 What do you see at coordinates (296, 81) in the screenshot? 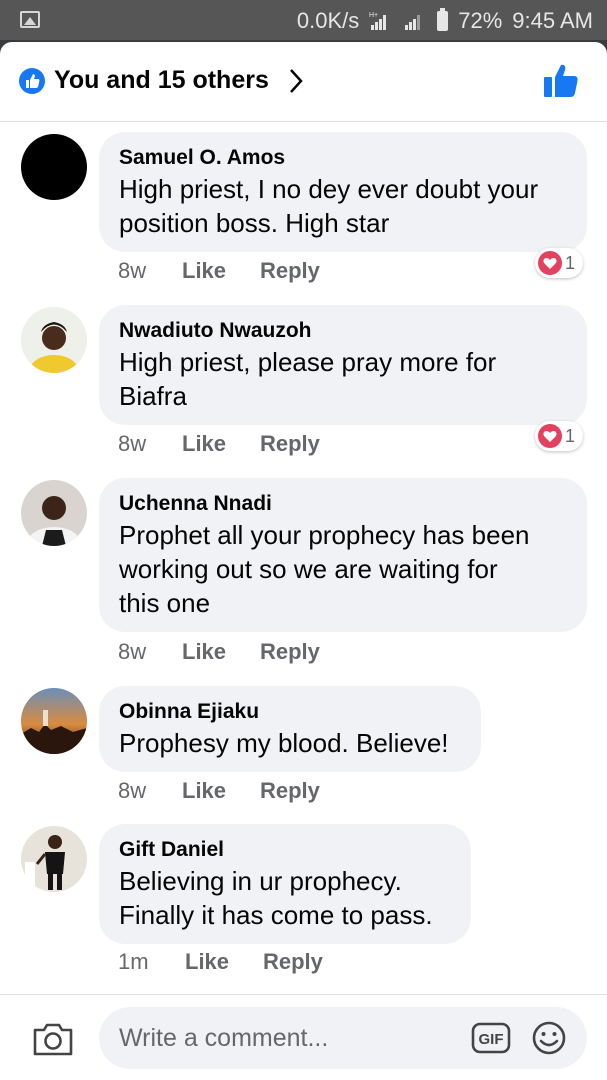
I see `chevron-right-icon` at bounding box center [296, 81].